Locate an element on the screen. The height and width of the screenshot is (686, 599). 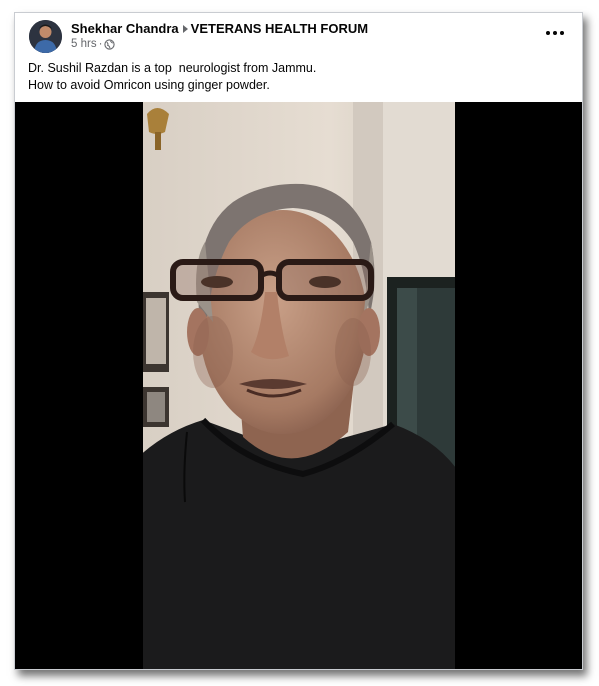
post-meta: 5 hrs · is located at coordinates (93, 44).